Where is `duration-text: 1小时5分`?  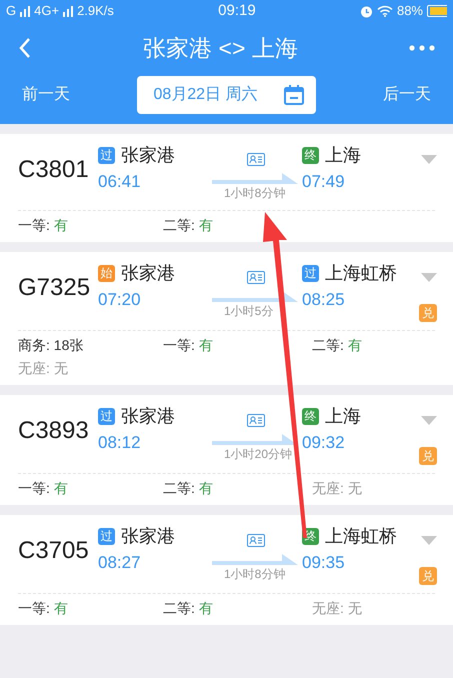 duration-text: 1小时5分 is located at coordinates (248, 311).